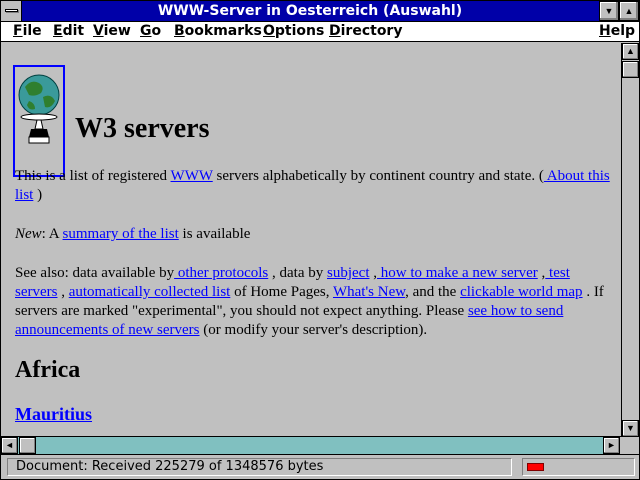  I want to click on progress-indicator, so click(578, 467).